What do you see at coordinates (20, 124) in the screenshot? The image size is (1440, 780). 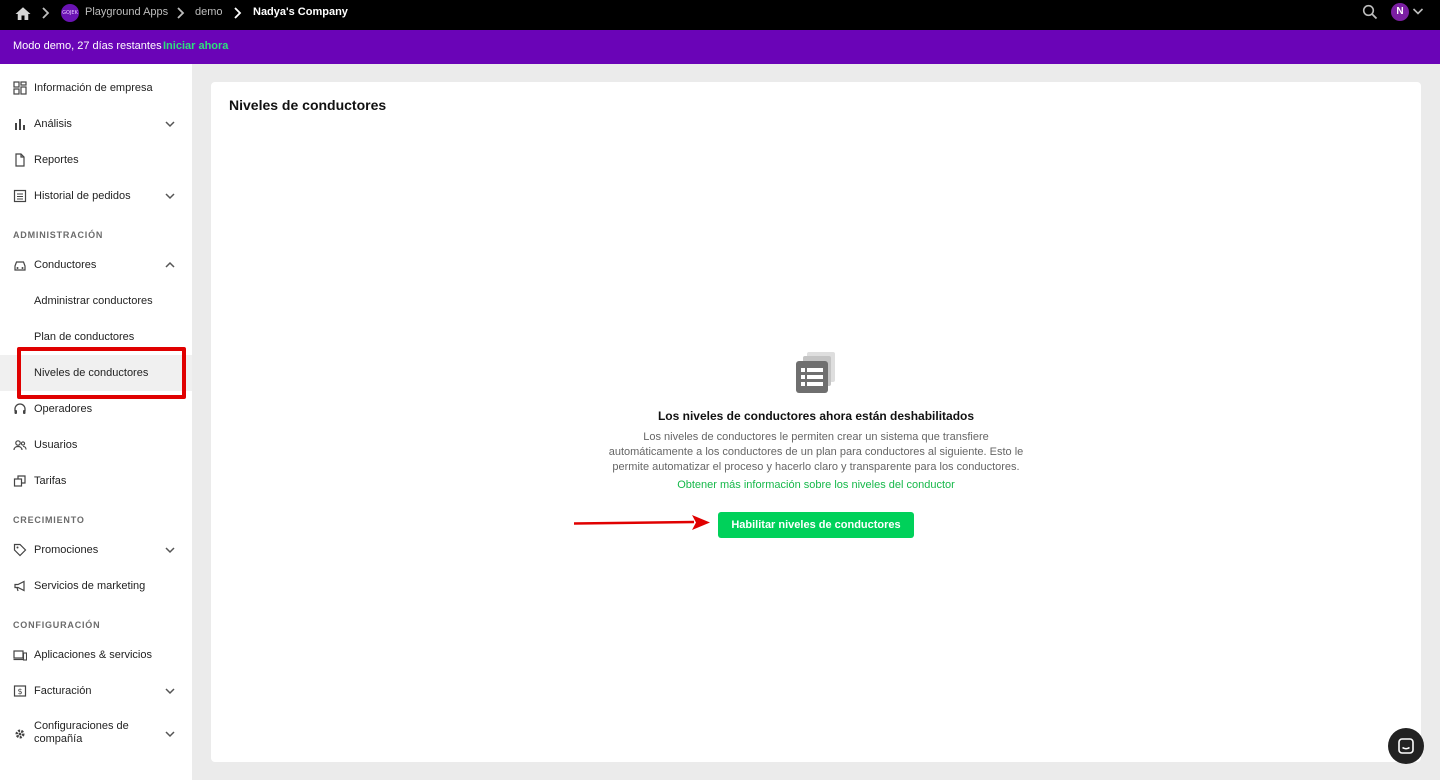 I see `bar-chart-icon` at bounding box center [20, 124].